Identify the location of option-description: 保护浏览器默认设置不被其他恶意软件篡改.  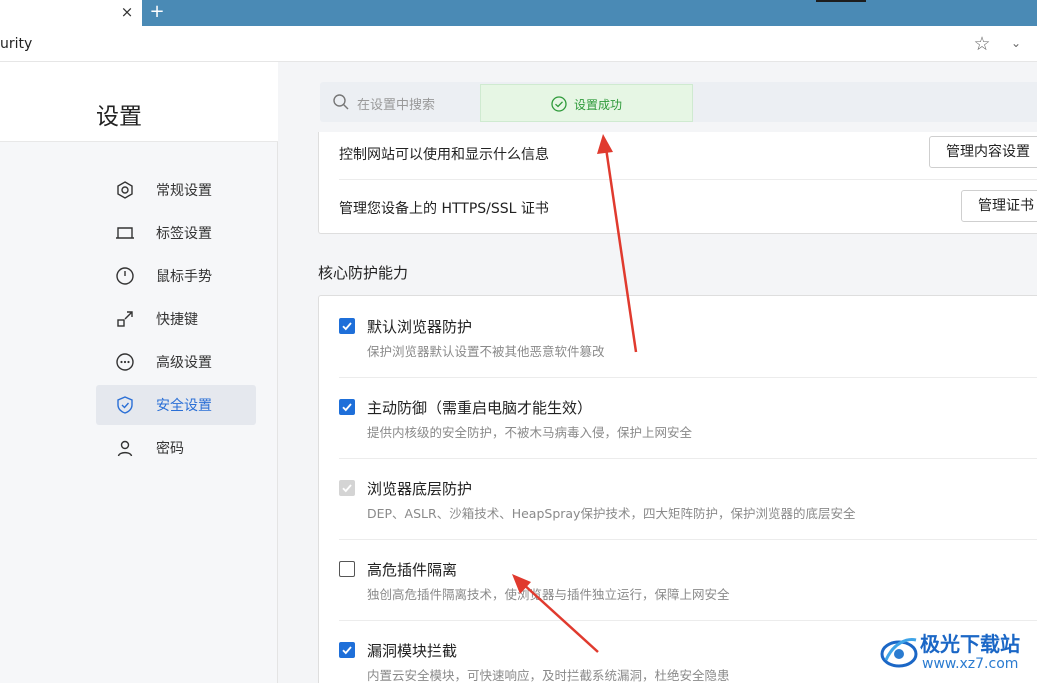
(486, 351).